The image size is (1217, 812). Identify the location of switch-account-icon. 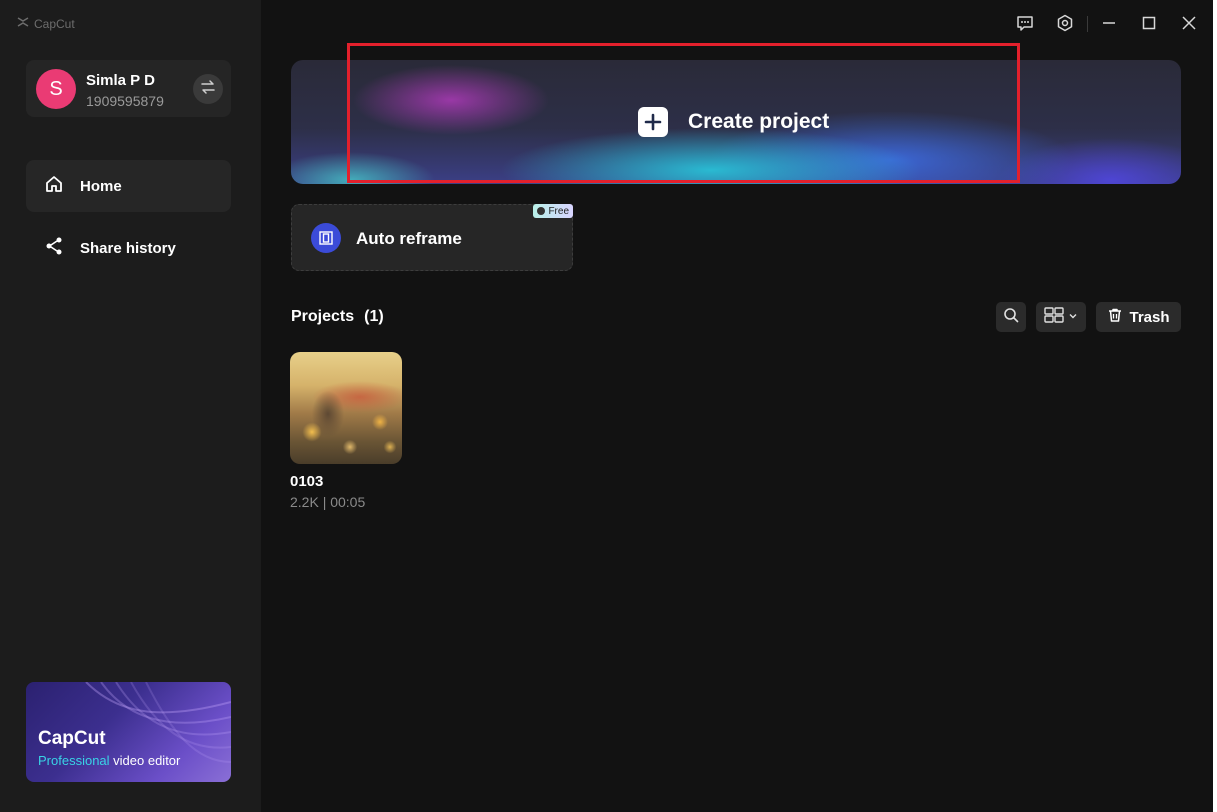
(208, 89).